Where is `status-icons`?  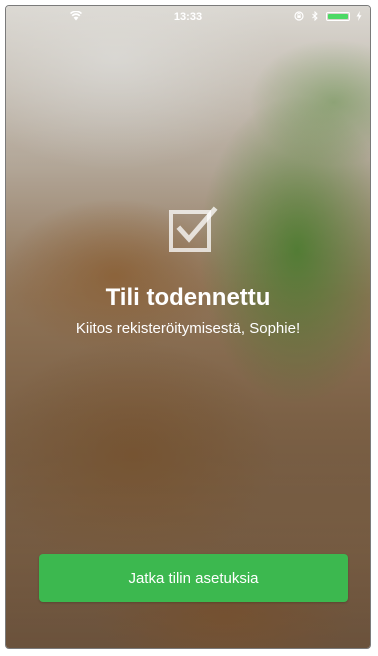 status-icons is located at coordinates (328, 16).